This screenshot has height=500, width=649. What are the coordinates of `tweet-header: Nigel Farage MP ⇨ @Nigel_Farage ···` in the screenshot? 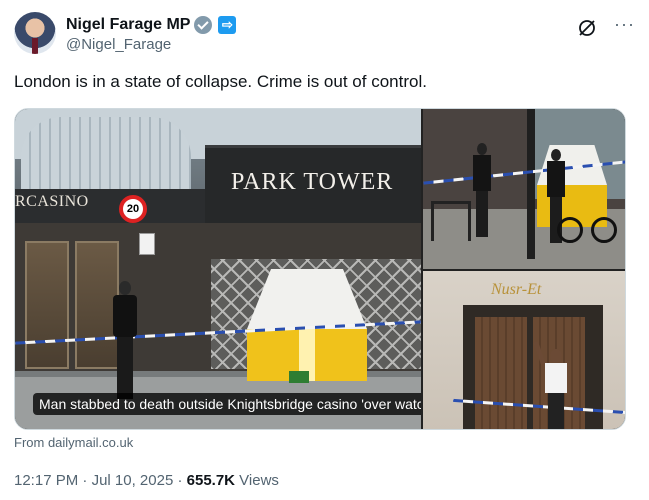 It's located at (324, 32).